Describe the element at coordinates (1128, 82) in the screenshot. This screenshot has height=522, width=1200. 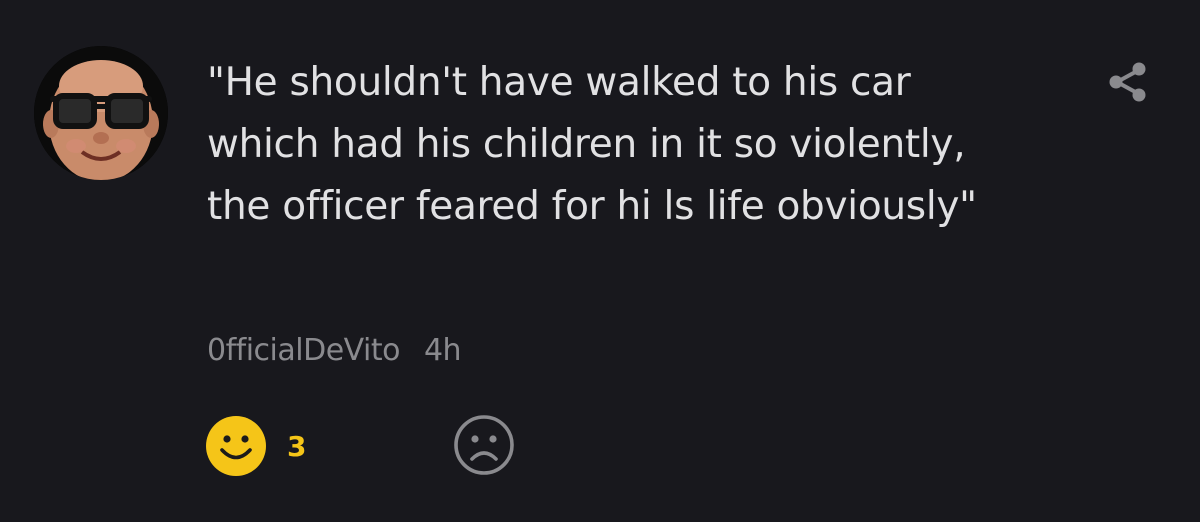
I see `share-icon` at that location.